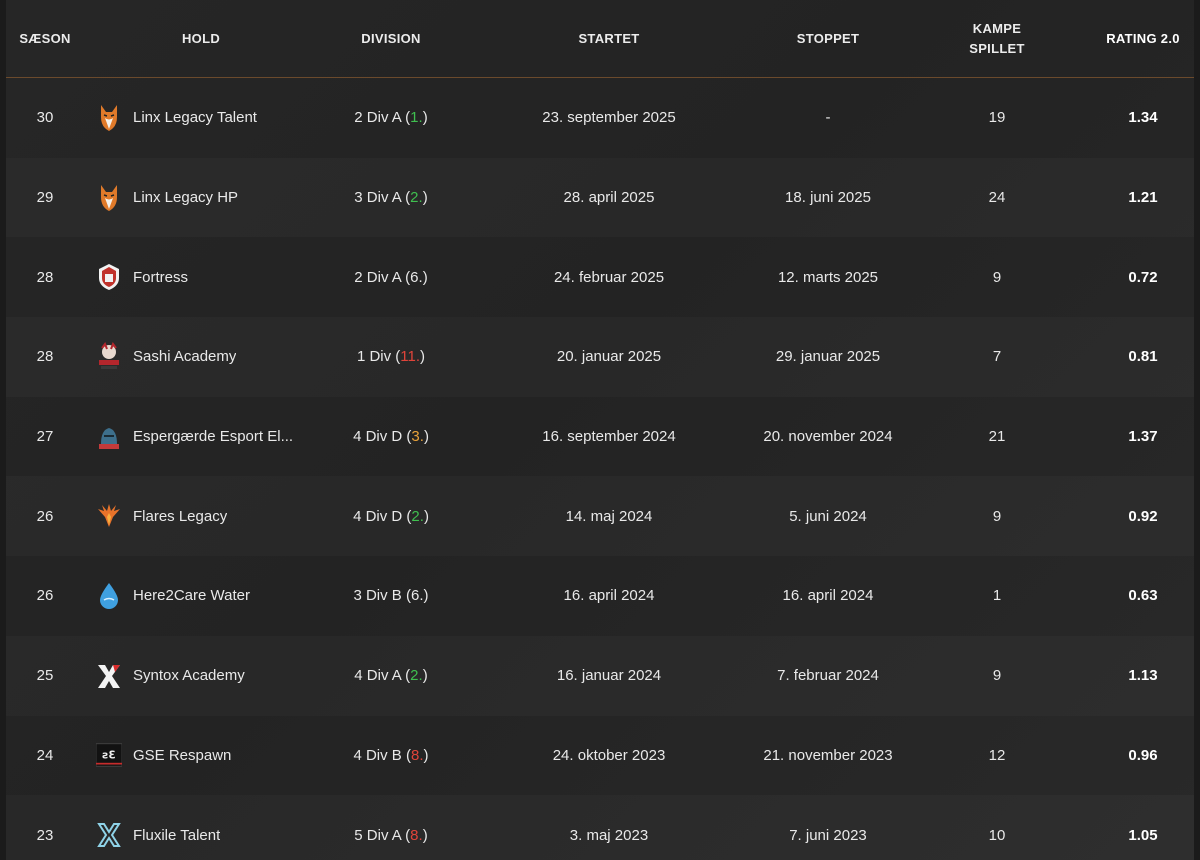  What do you see at coordinates (828, 118) in the screenshot?
I see `stopped-cell: -` at bounding box center [828, 118].